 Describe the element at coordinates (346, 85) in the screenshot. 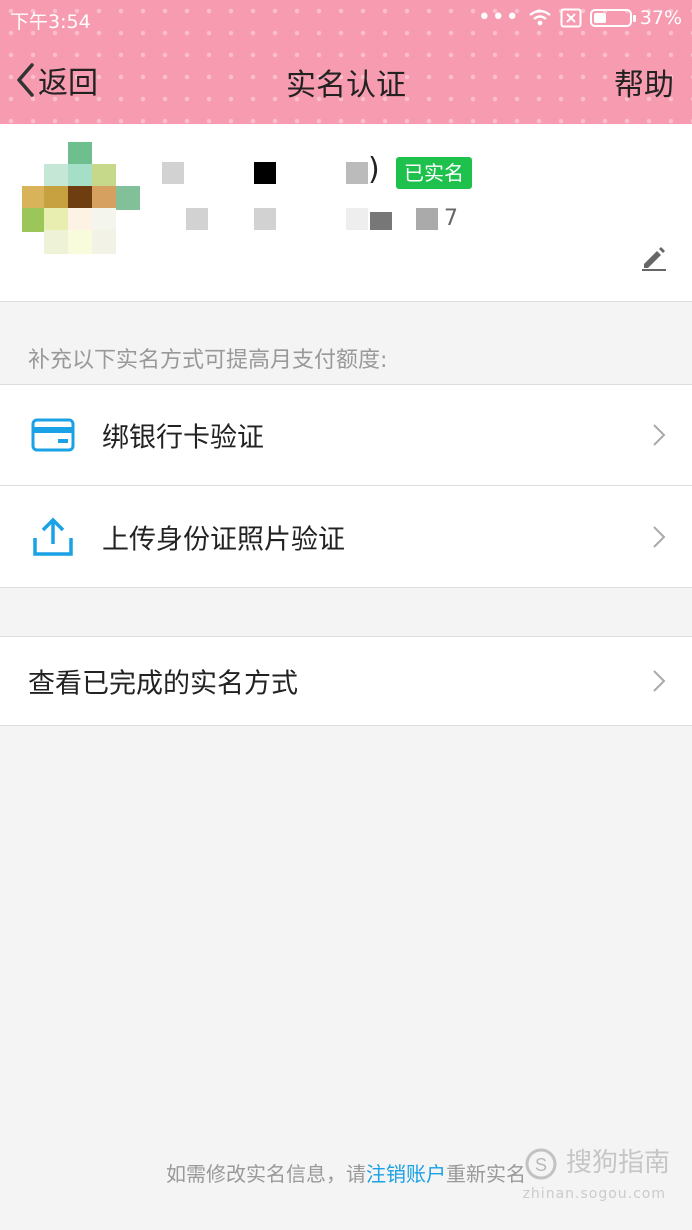

I see `page-title: 实名认证` at that location.